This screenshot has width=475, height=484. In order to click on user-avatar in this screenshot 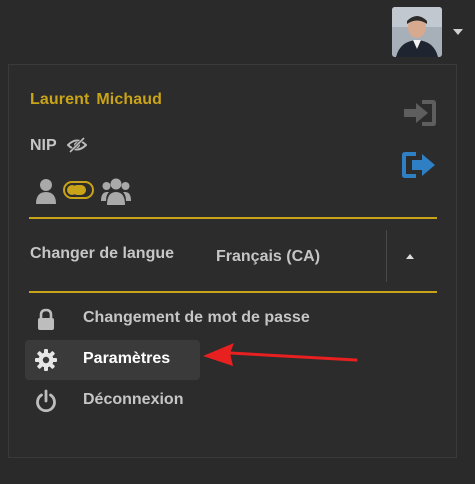, I will do `click(417, 32)`.